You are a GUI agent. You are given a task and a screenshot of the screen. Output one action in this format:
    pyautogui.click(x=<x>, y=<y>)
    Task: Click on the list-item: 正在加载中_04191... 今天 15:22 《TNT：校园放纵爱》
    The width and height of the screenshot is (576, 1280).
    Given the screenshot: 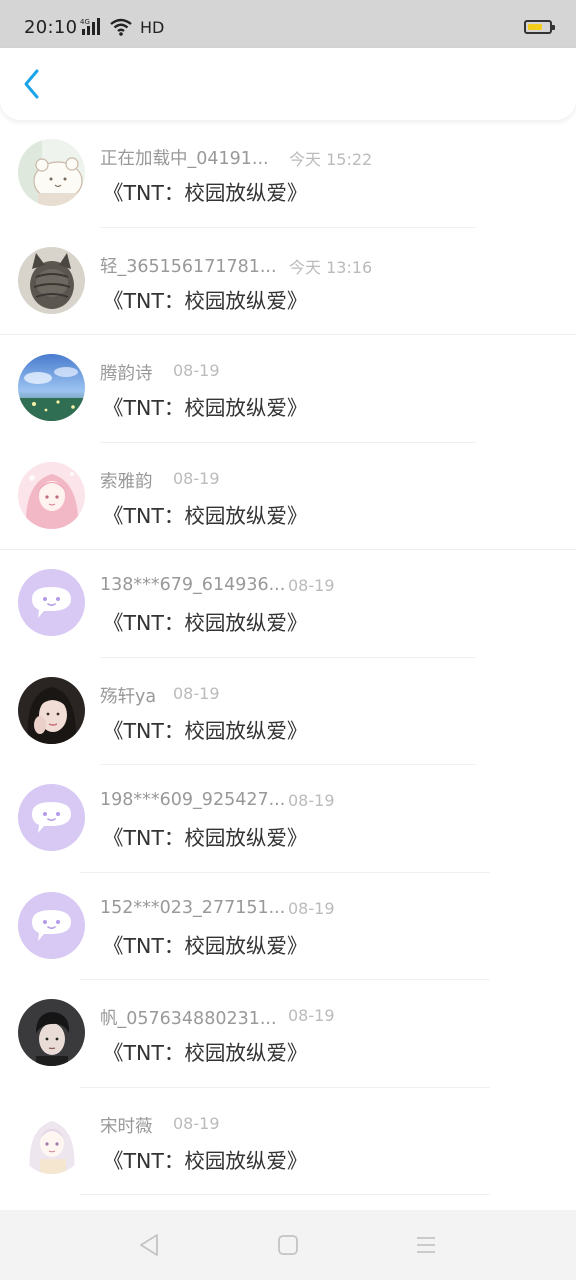 What is the action you would take?
    pyautogui.click(x=288, y=174)
    